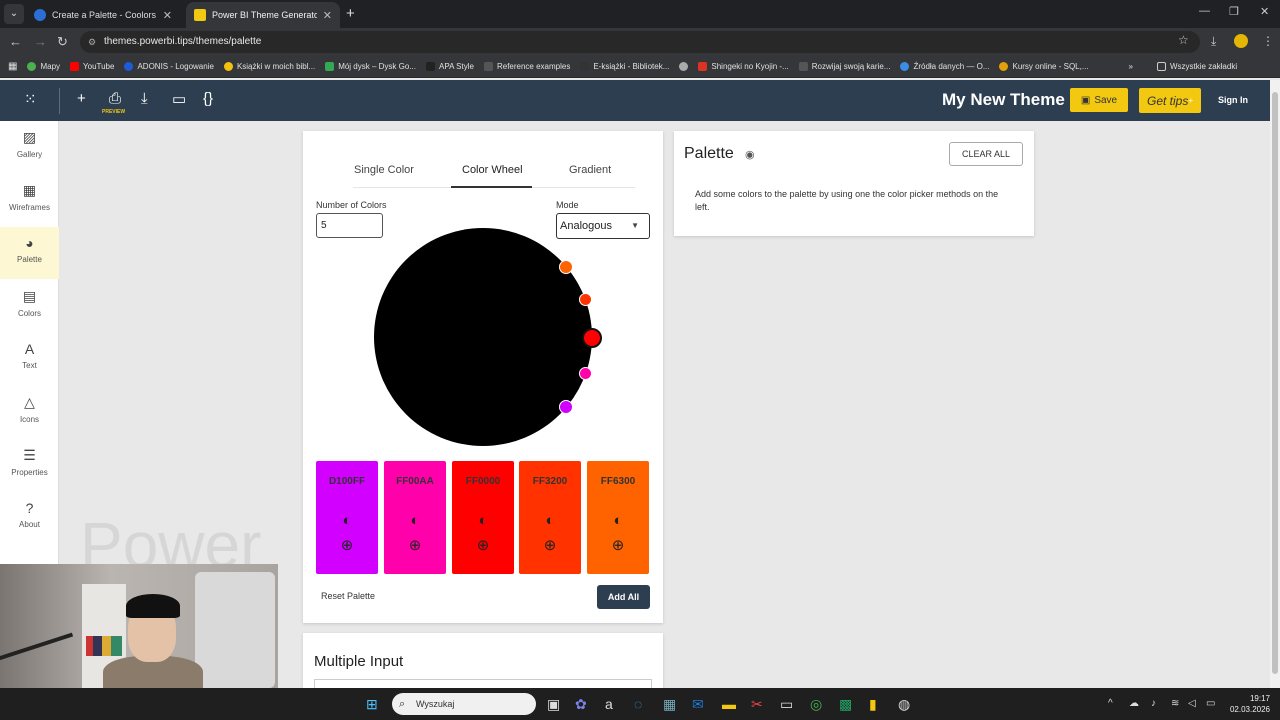 This screenshot has width=1280, height=720. What do you see at coordinates (873, 704) in the screenshot?
I see `powerbi-icon: ▮` at bounding box center [873, 704].